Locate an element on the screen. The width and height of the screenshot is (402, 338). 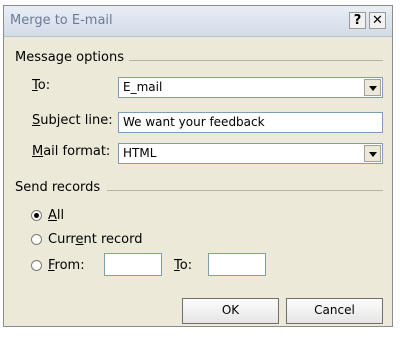
subject-line-label: Subject line: is located at coordinates (72, 120).